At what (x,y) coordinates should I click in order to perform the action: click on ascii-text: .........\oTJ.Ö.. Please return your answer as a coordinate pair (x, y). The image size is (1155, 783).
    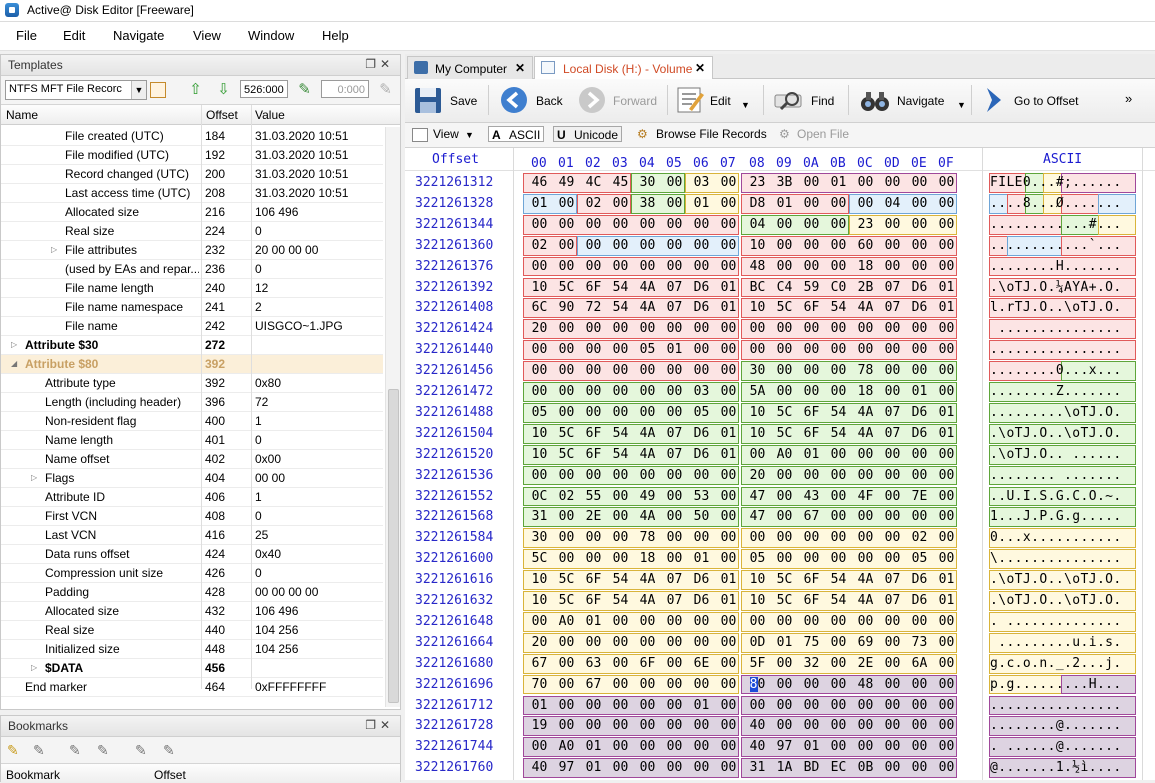
    Looking at the image, I should click on (1062, 412).